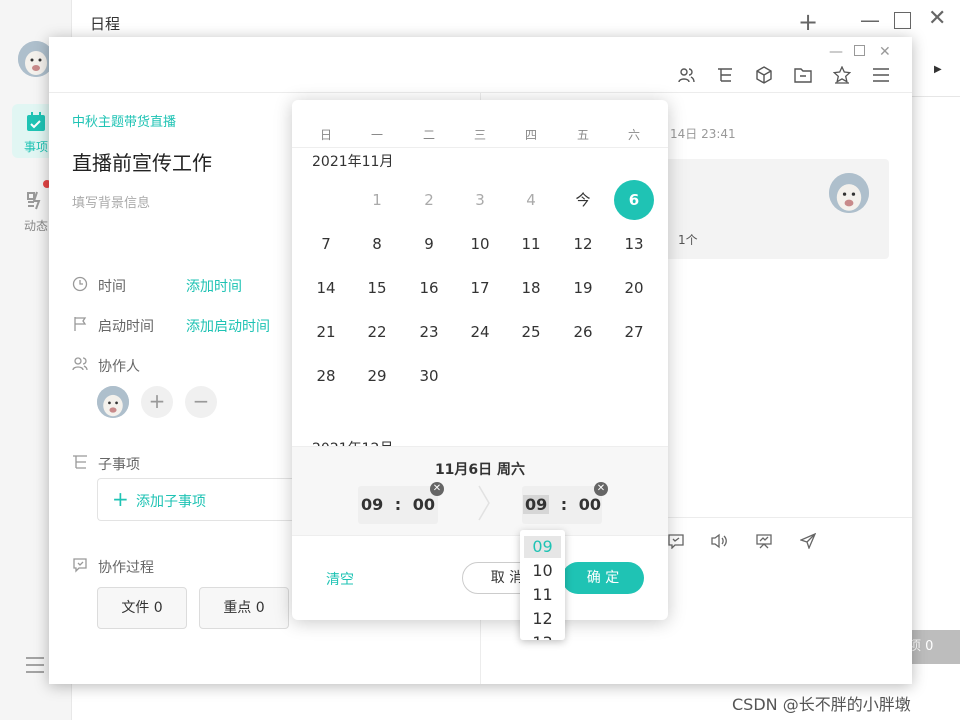  Describe the element at coordinates (398, 505) in the screenshot. I see `start-time-input: 09 : 00` at that location.